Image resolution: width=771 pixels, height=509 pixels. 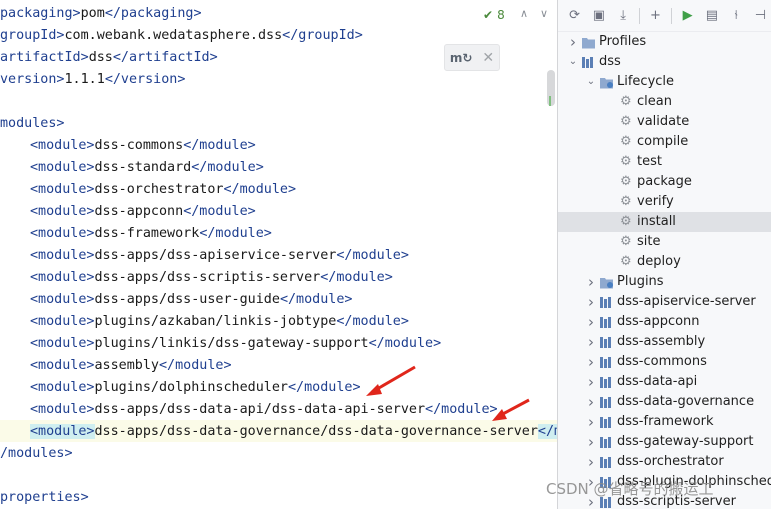 What do you see at coordinates (44, 498) in the screenshot?
I see `code-line: properties>` at bounding box center [44, 498].